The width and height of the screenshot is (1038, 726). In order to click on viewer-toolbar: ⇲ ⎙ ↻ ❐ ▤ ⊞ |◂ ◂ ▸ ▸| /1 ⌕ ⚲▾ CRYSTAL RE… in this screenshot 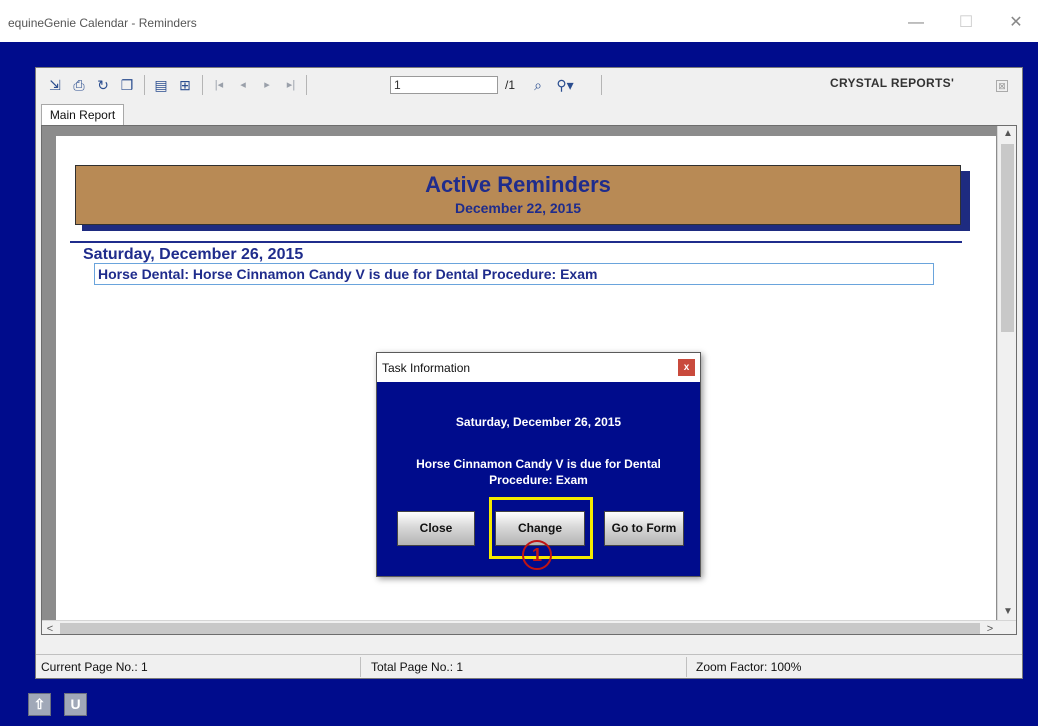, I will do `click(529, 85)`.